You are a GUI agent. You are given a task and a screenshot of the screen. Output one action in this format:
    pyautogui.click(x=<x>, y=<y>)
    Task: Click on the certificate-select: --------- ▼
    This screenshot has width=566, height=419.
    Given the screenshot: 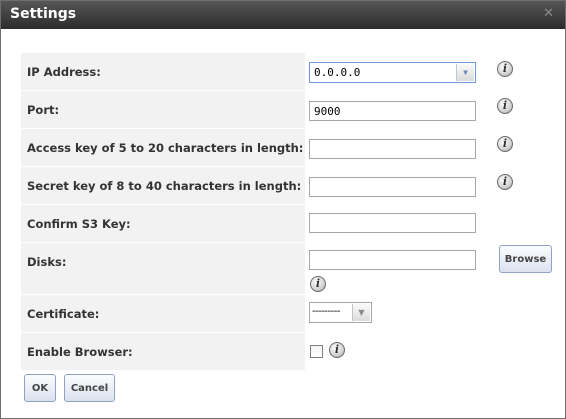 What is the action you would take?
    pyautogui.click(x=340, y=312)
    